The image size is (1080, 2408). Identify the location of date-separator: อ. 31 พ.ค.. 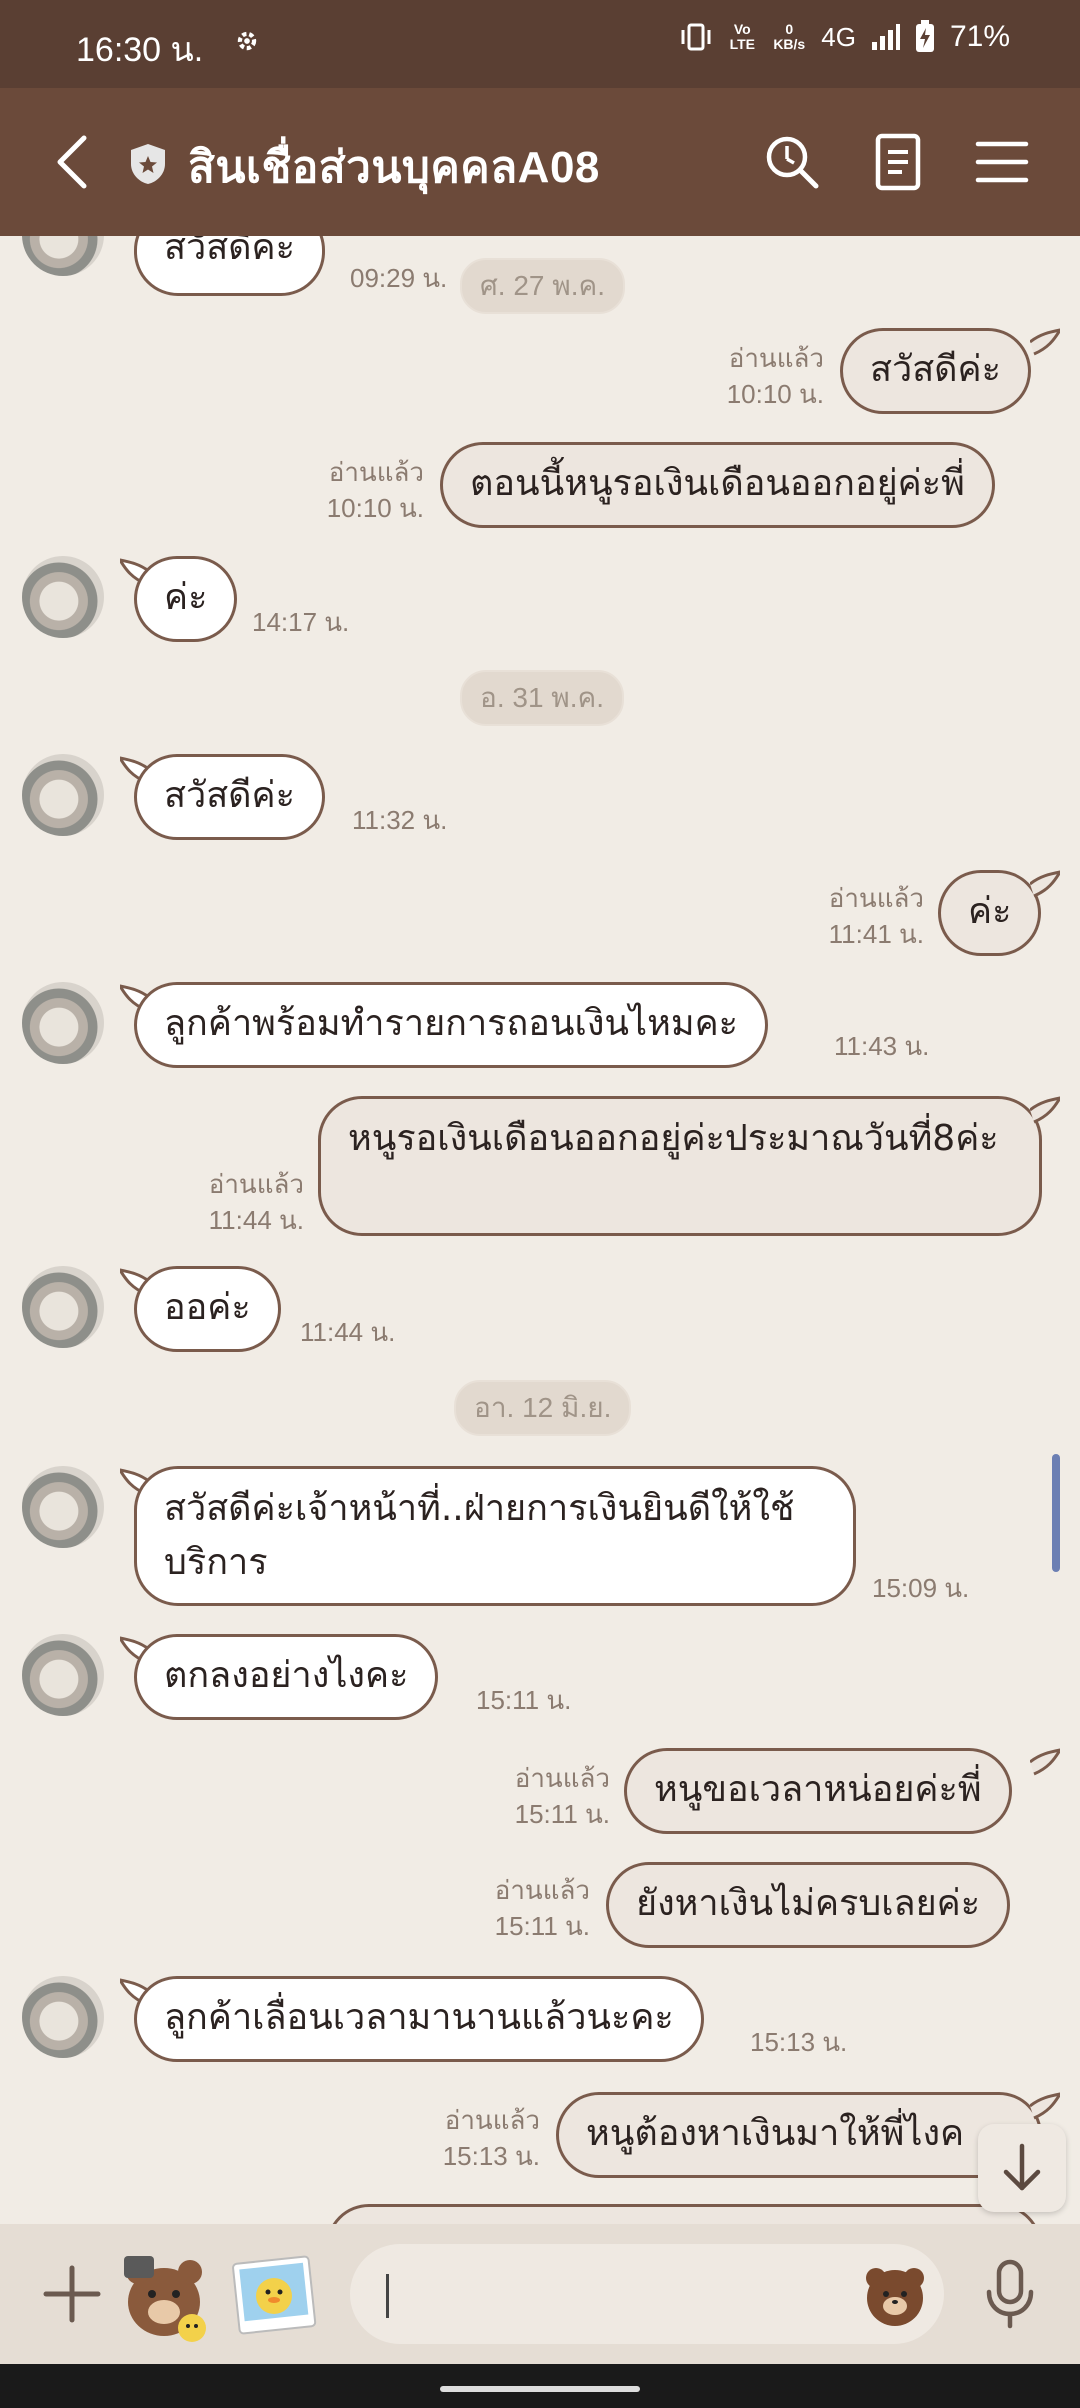
(542, 698).